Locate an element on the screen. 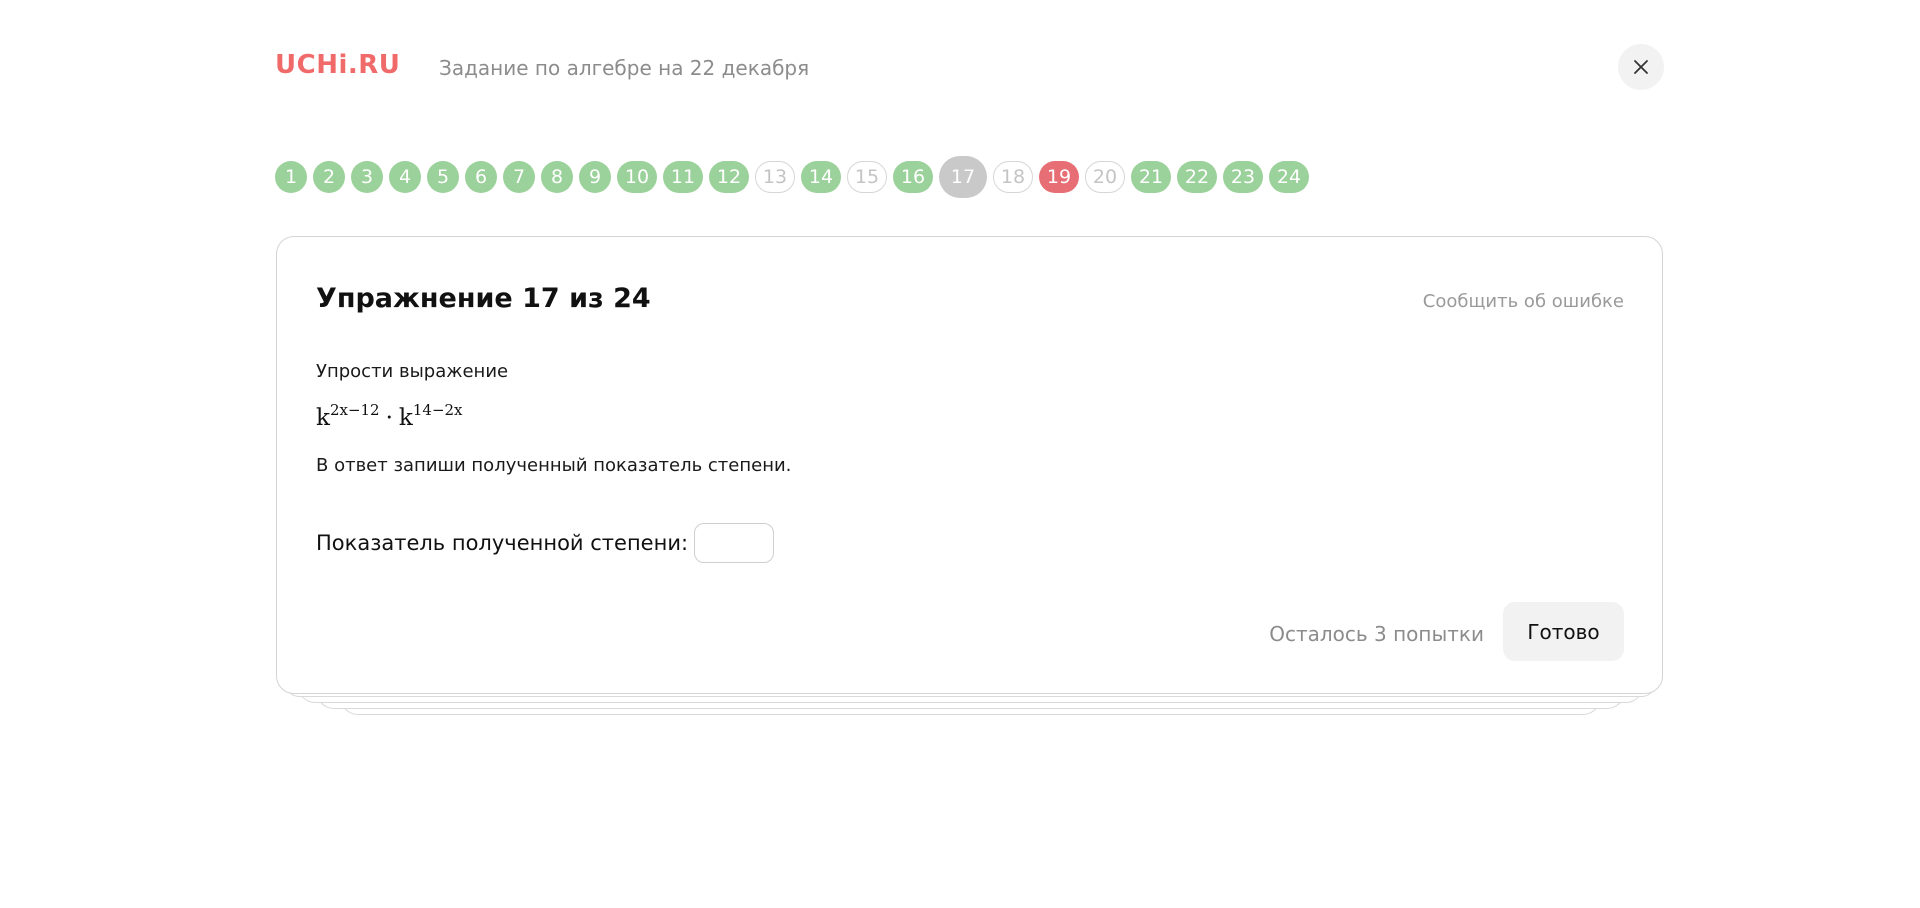 This screenshot has width=1920, height=908. exercise-bubble: 13 is located at coordinates (775, 177).